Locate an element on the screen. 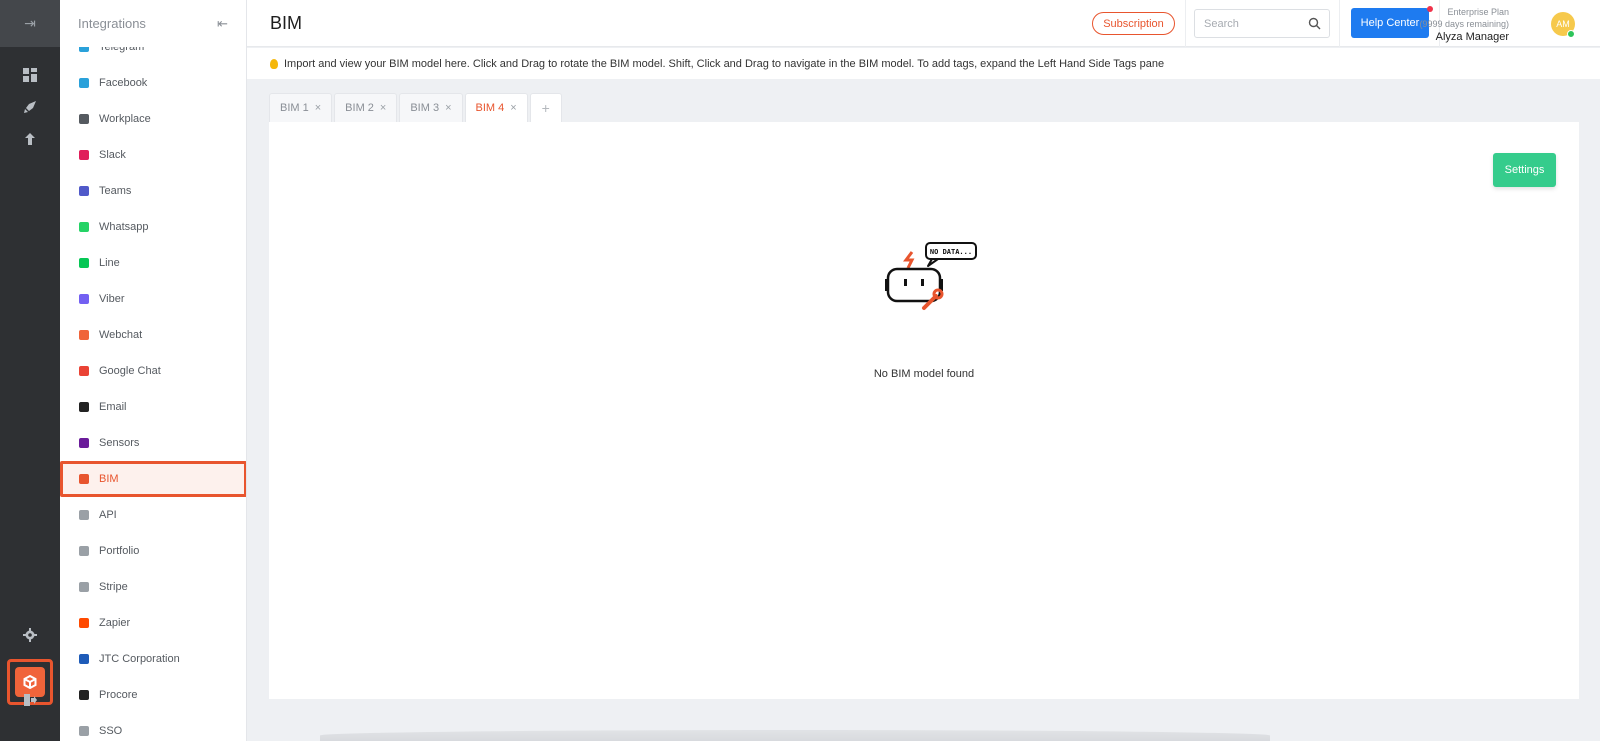  webchat-icon is located at coordinates (84, 335).